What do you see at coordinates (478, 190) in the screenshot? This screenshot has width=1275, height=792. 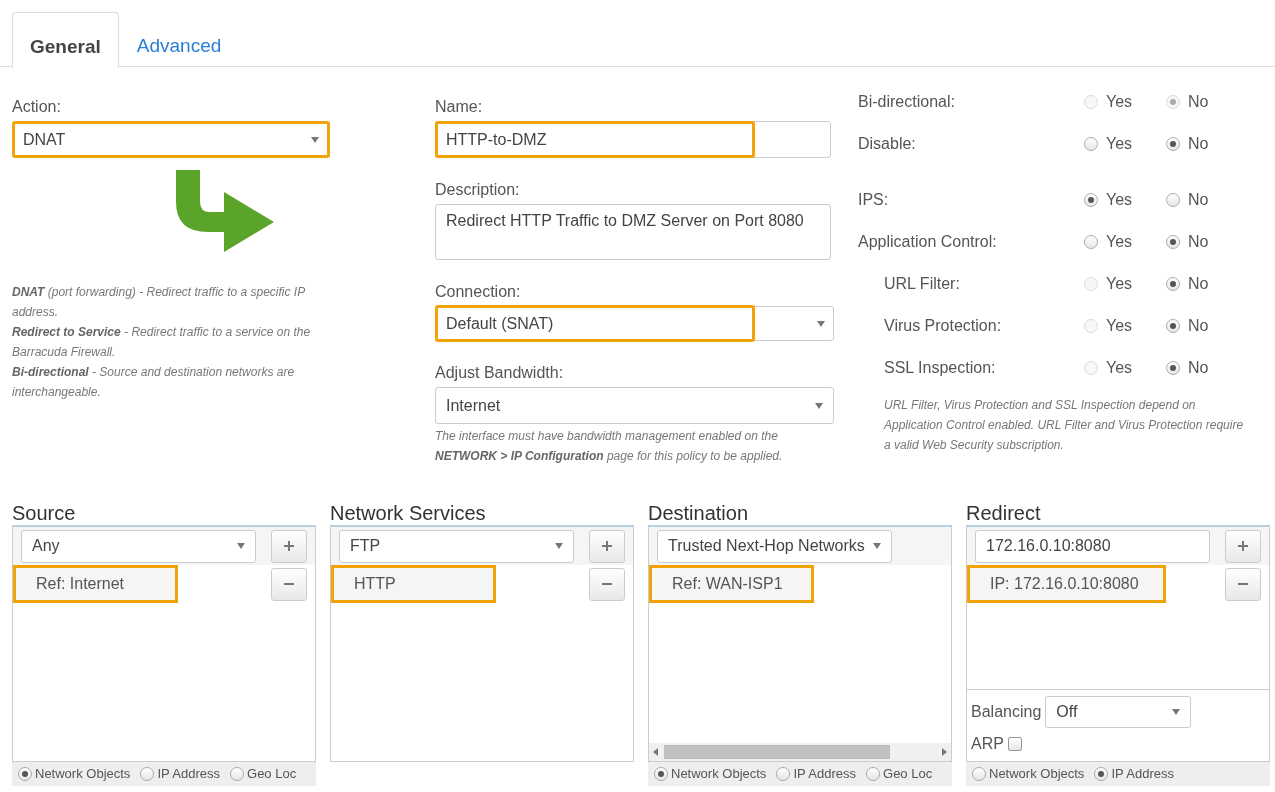 I see `field-label: Description:` at bounding box center [478, 190].